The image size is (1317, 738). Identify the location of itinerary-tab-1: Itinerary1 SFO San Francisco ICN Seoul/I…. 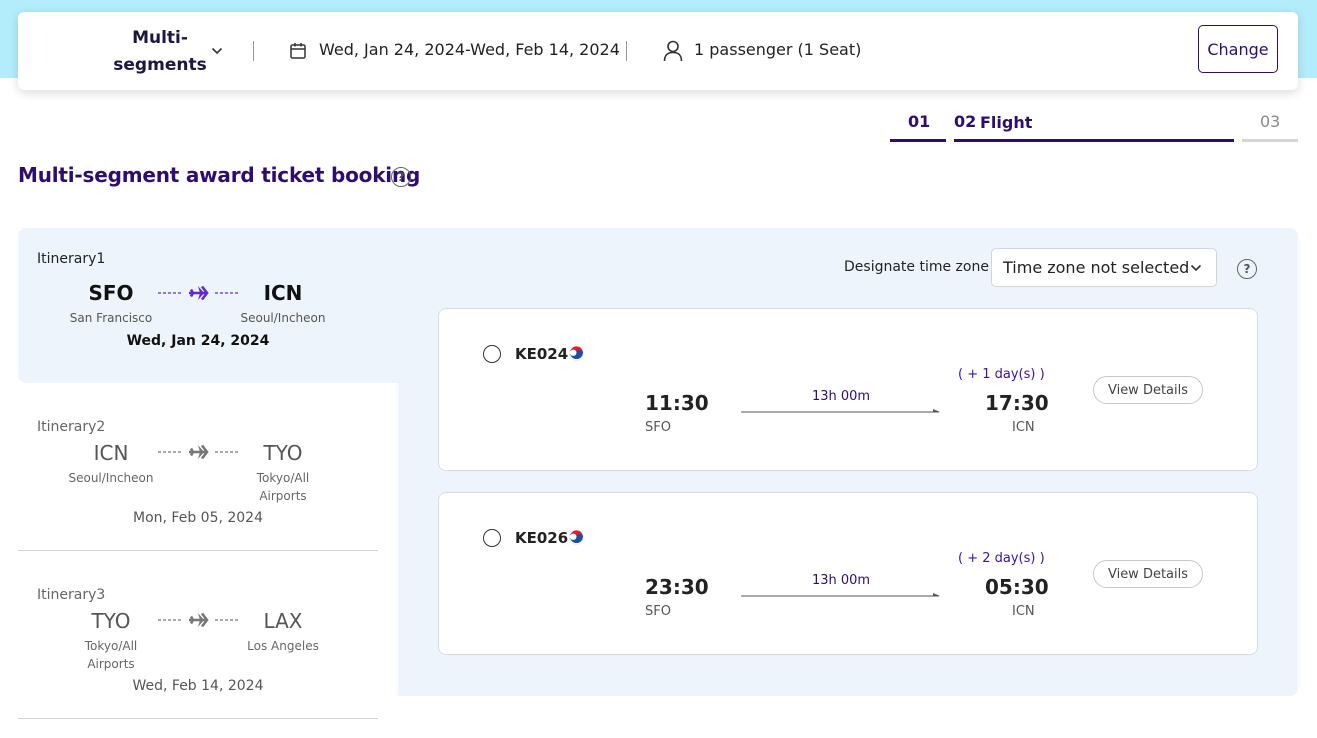
(208, 305).